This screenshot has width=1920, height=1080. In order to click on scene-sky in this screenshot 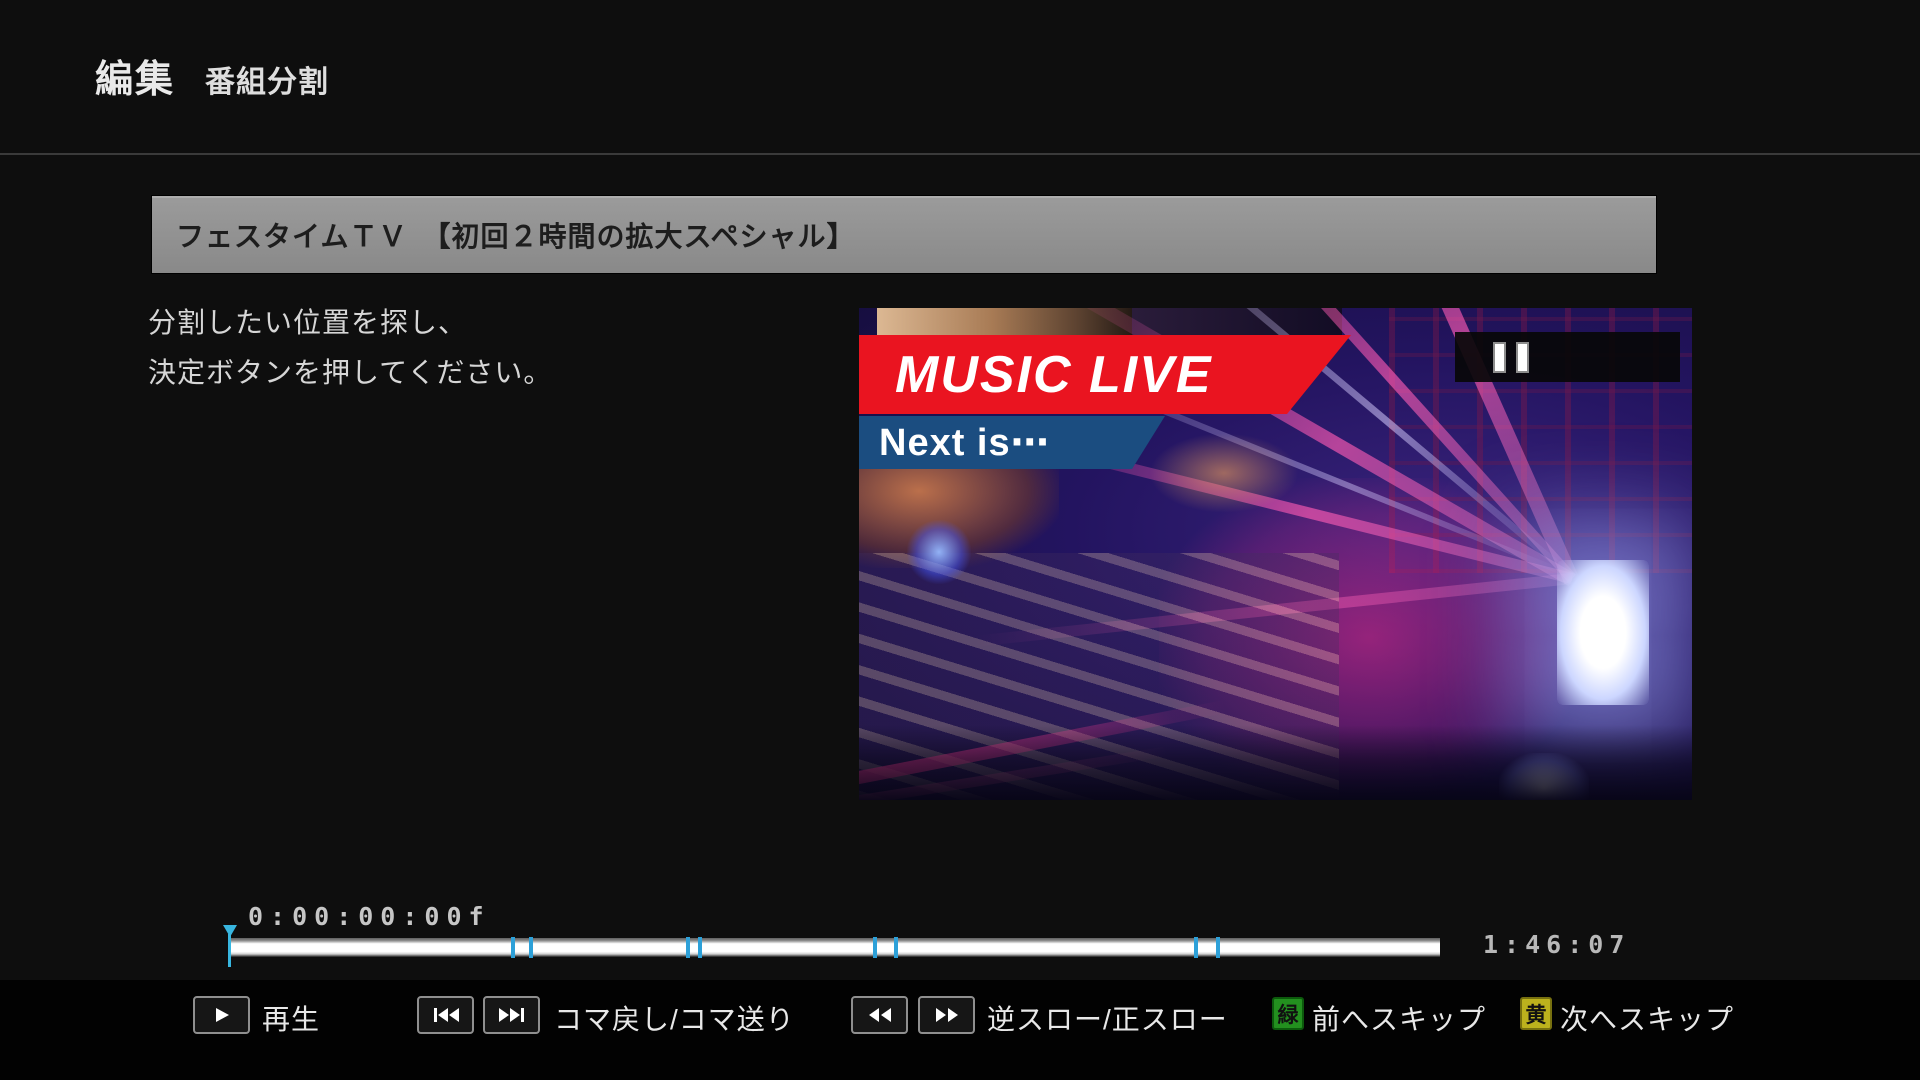, I will do `click(1237, 322)`.